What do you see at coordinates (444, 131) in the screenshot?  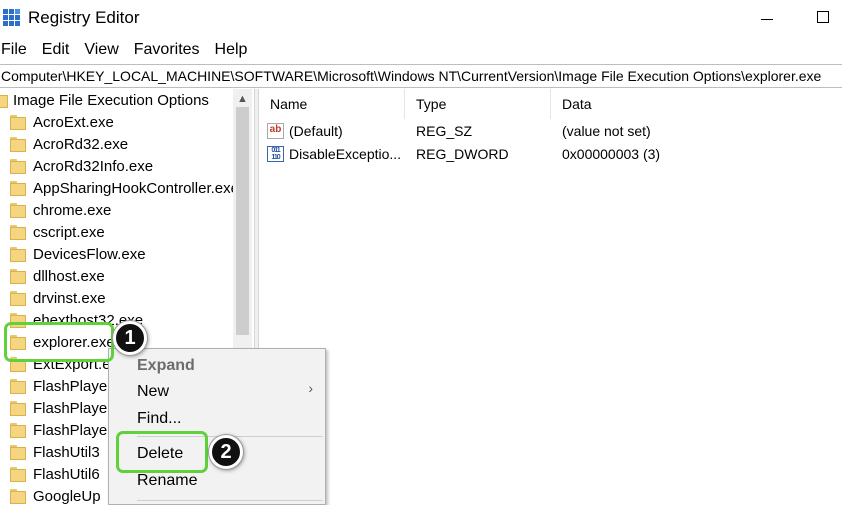 I see `value-type: REG_SZ` at bounding box center [444, 131].